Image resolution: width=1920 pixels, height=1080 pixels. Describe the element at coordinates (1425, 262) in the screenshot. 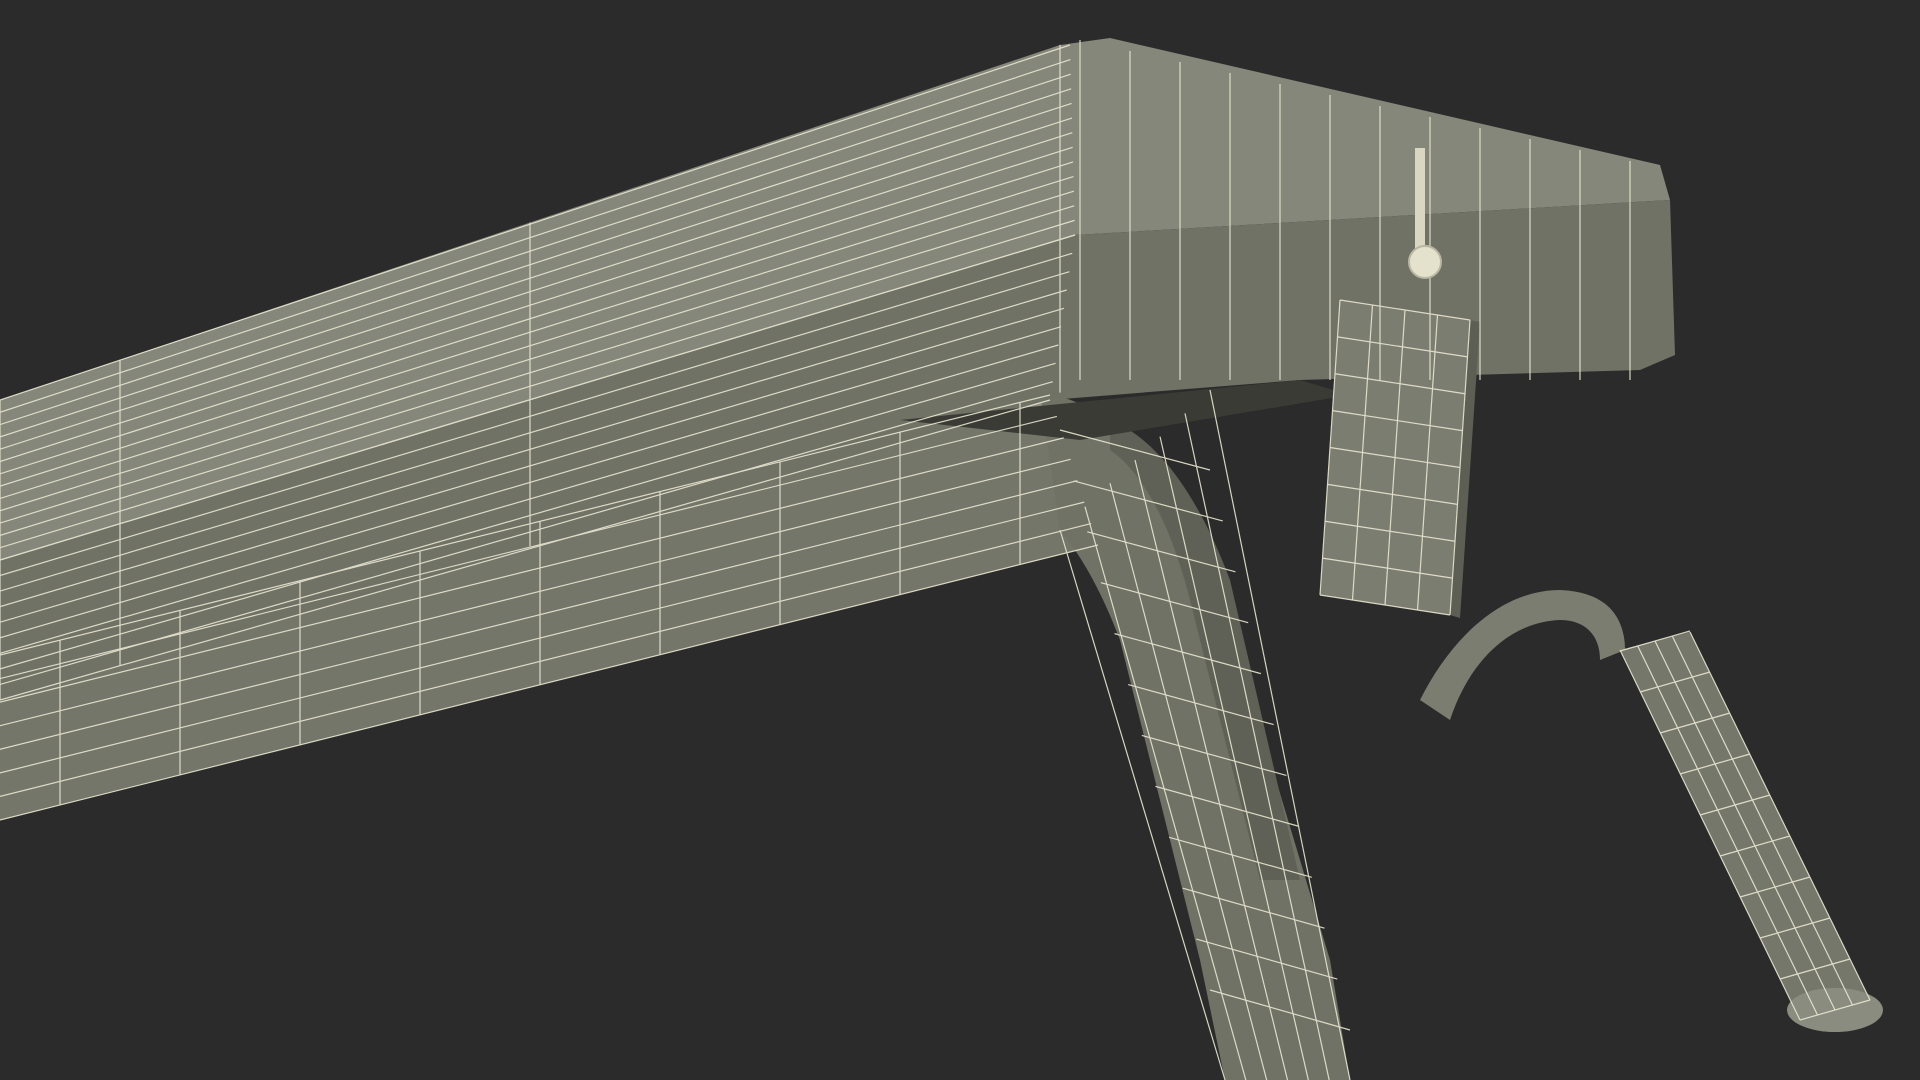

I see `knob-head` at that location.